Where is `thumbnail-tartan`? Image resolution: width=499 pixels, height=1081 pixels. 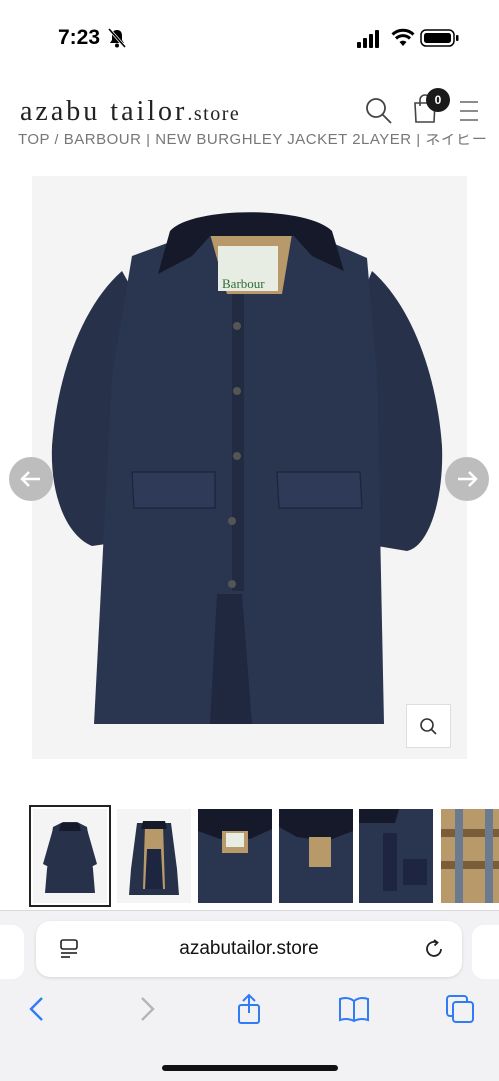 thumbnail-tartan is located at coordinates (470, 856).